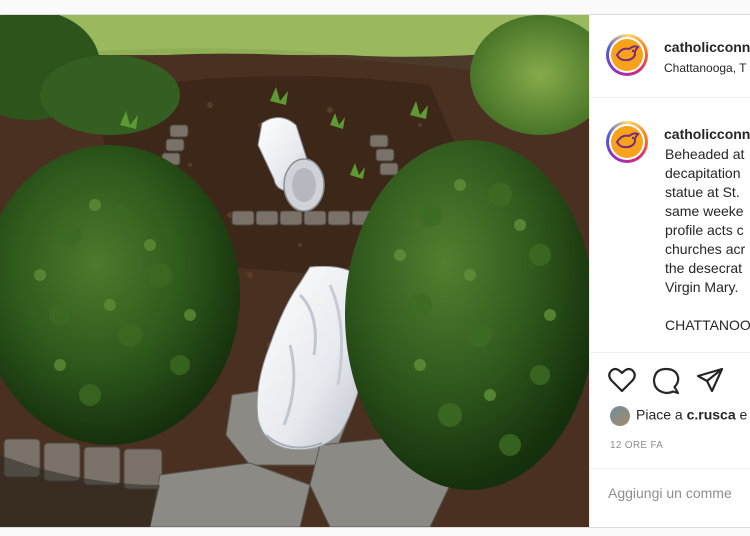  Describe the element at coordinates (707, 47) in the screenshot. I see `post-username: catholicconn` at that location.